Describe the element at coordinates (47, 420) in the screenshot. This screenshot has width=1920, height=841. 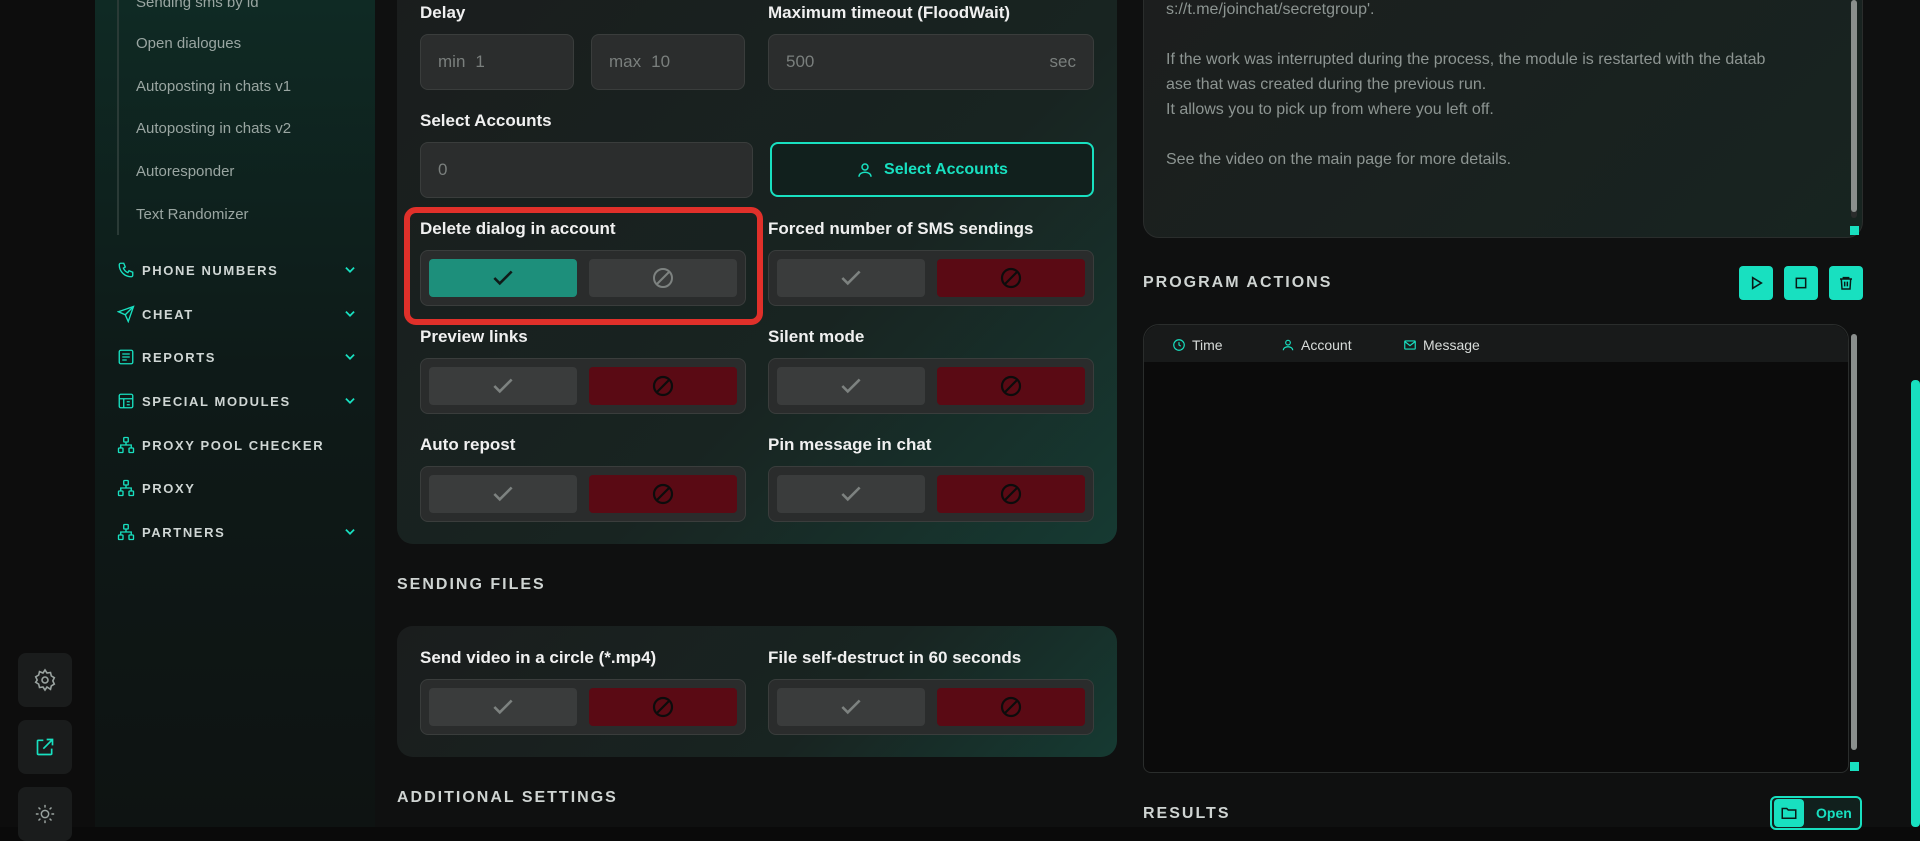
I see `left-rail` at that location.